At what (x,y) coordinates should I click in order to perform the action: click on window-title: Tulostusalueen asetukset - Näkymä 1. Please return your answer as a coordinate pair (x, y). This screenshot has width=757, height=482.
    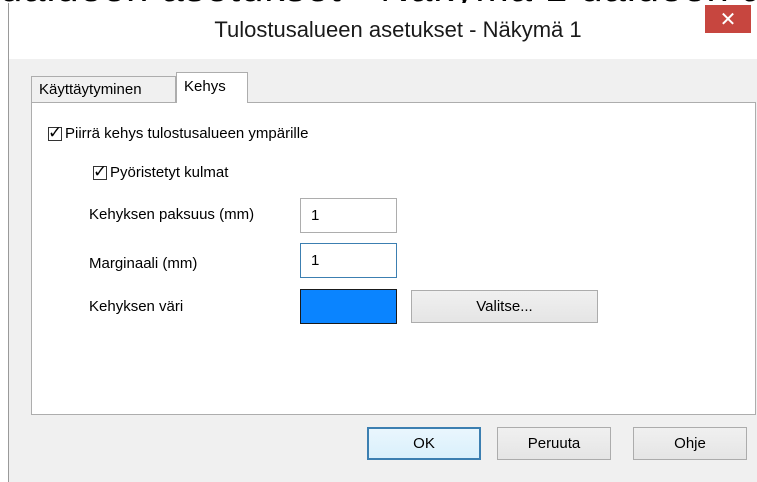
    Looking at the image, I should click on (398, 29).